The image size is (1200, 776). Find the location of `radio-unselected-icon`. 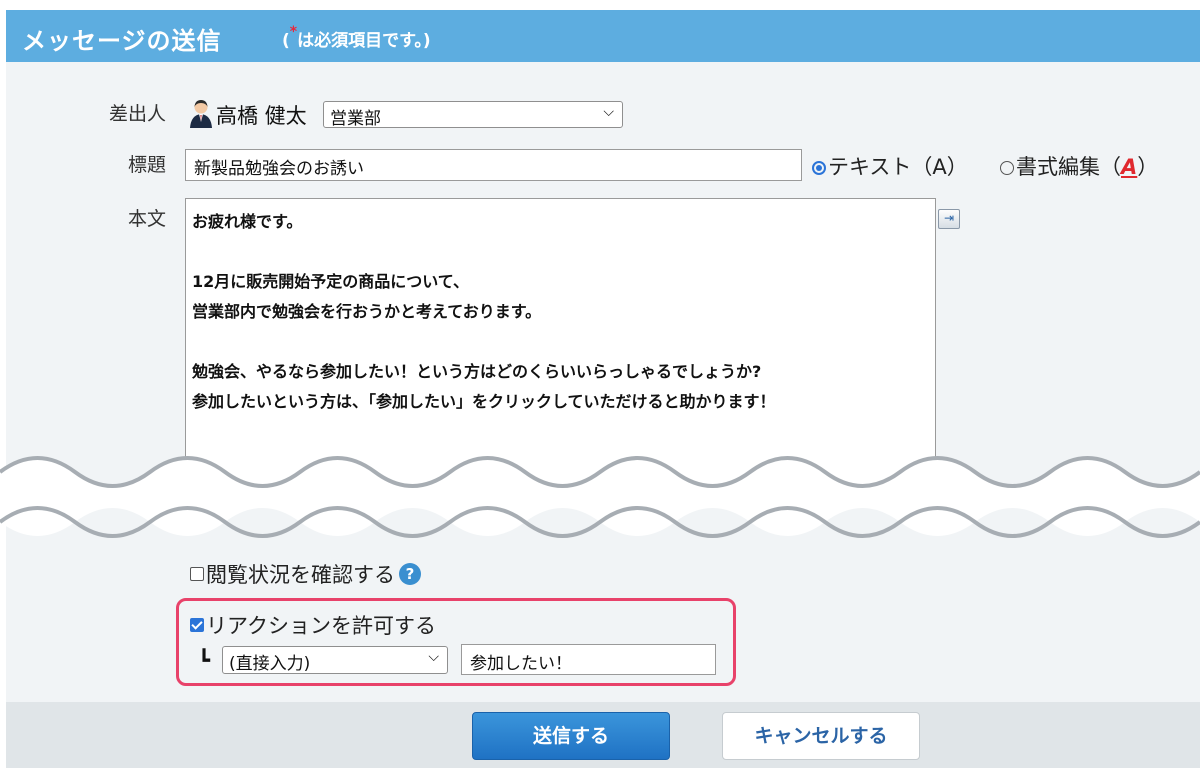

radio-unselected-icon is located at coordinates (1007, 168).